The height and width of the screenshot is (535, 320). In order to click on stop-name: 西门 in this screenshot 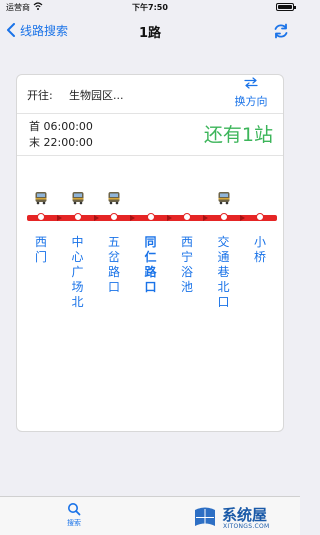, I will do `click(41, 250)`.